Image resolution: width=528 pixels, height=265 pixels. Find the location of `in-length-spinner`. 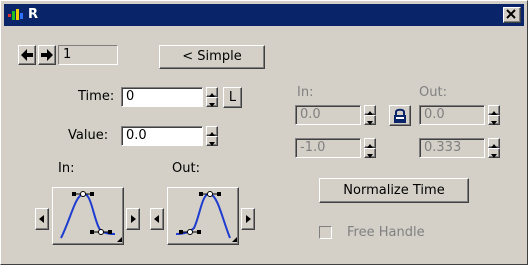

in-length-spinner is located at coordinates (370, 148).